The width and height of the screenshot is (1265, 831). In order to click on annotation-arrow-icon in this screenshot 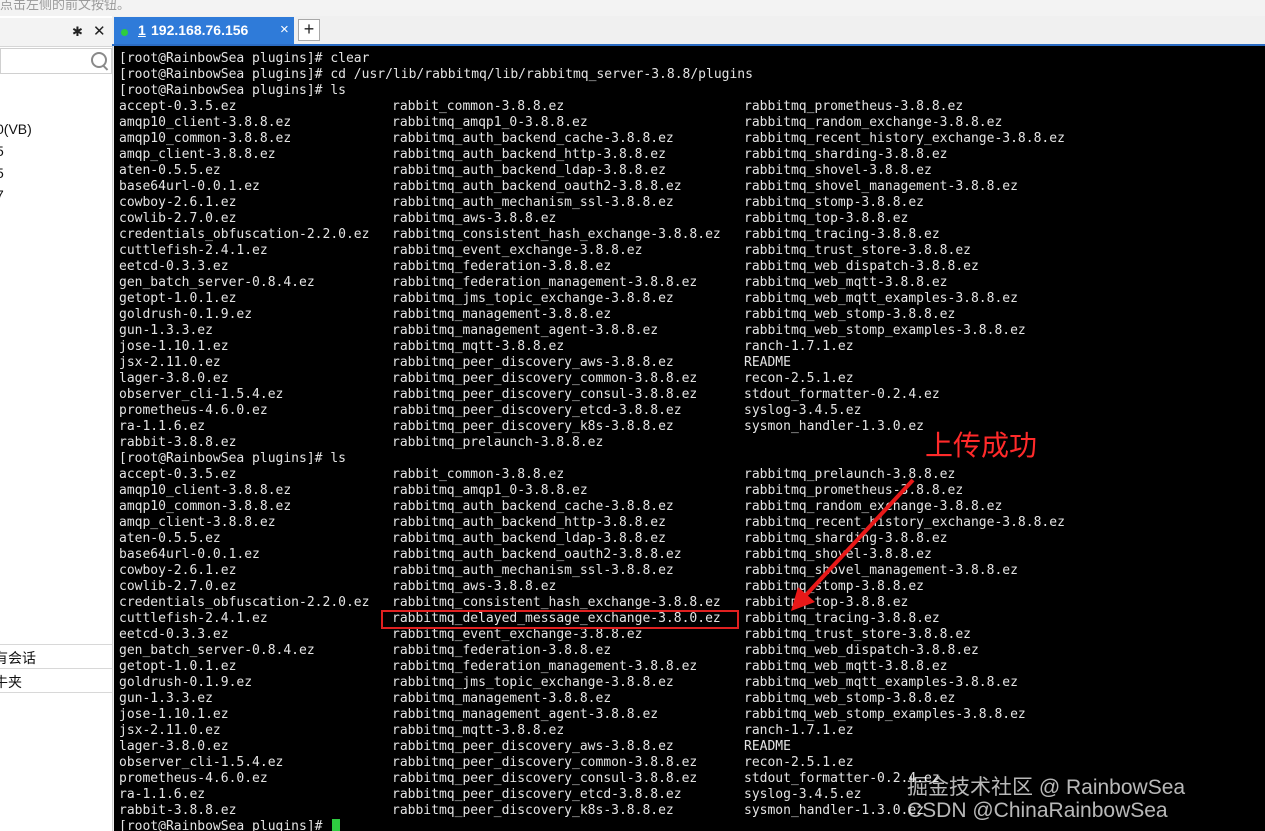, I will do `click(853, 544)`.